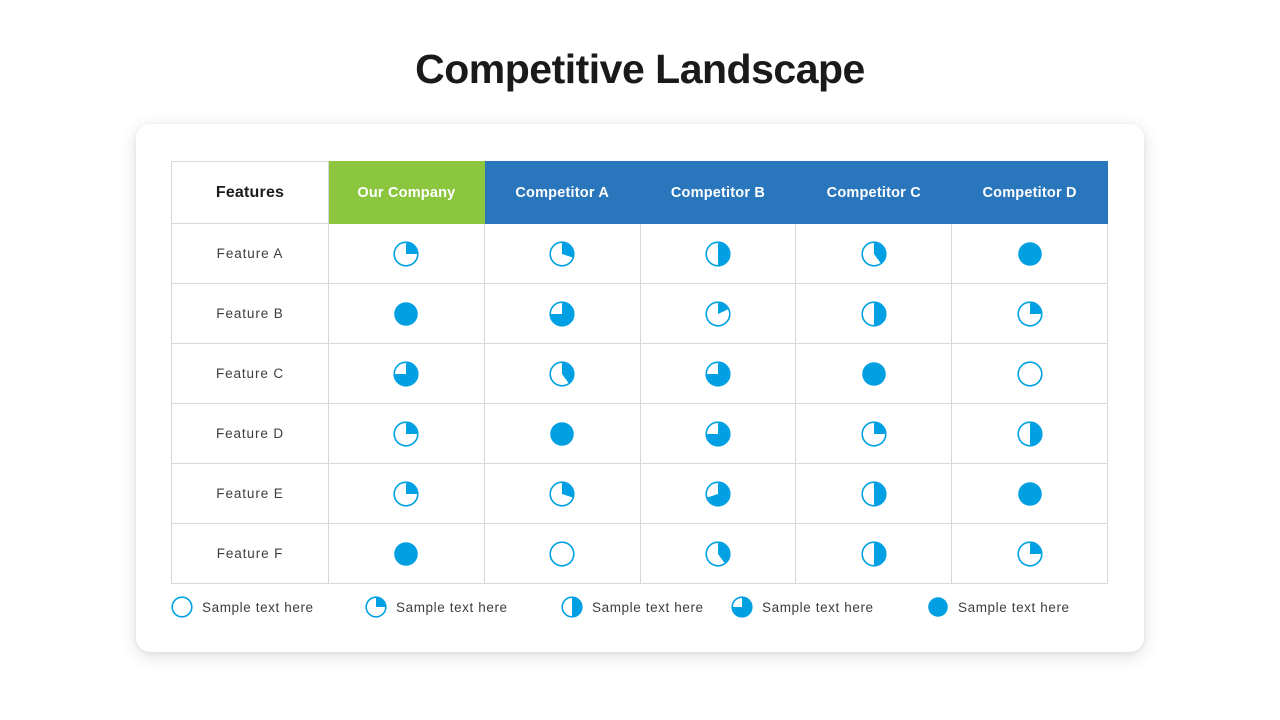 The width and height of the screenshot is (1280, 720). Describe the element at coordinates (250, 253) in the screenshot. I see `feature-label: Feature A` at that location.